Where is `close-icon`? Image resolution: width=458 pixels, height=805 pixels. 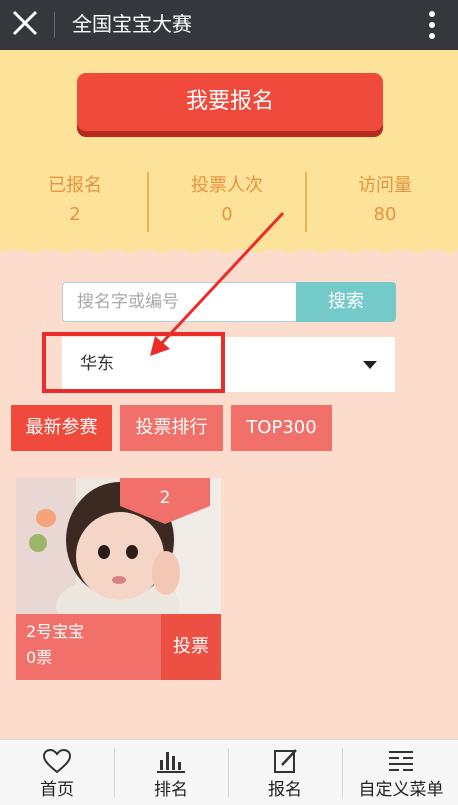
close-icon is located at coordinates (25, 23).